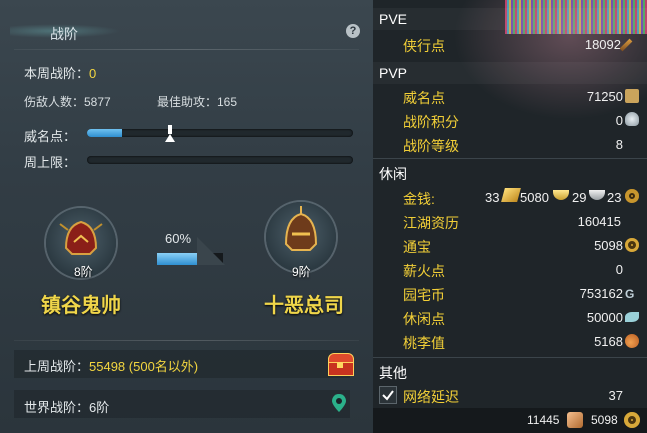  Describe the element at coordinates (393, 19) in the screenshot. I see `pve-title: PVE` at that location.